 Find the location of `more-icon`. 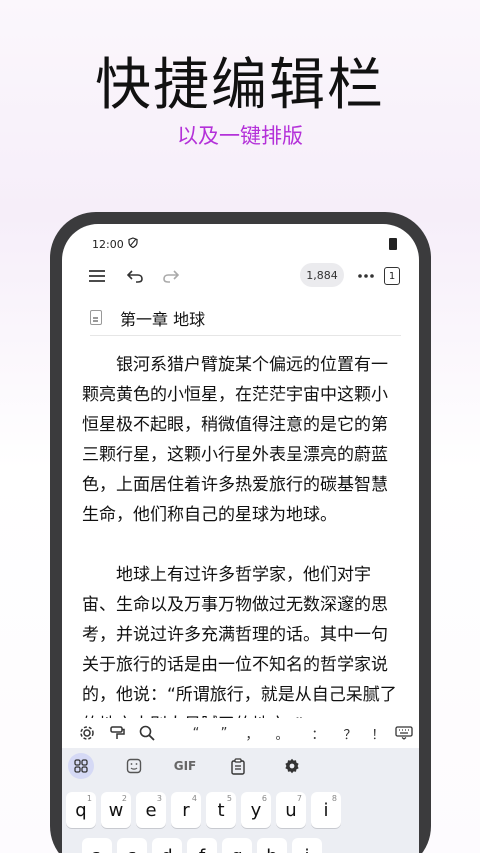

more-icon is located at coordinates (366, 276).